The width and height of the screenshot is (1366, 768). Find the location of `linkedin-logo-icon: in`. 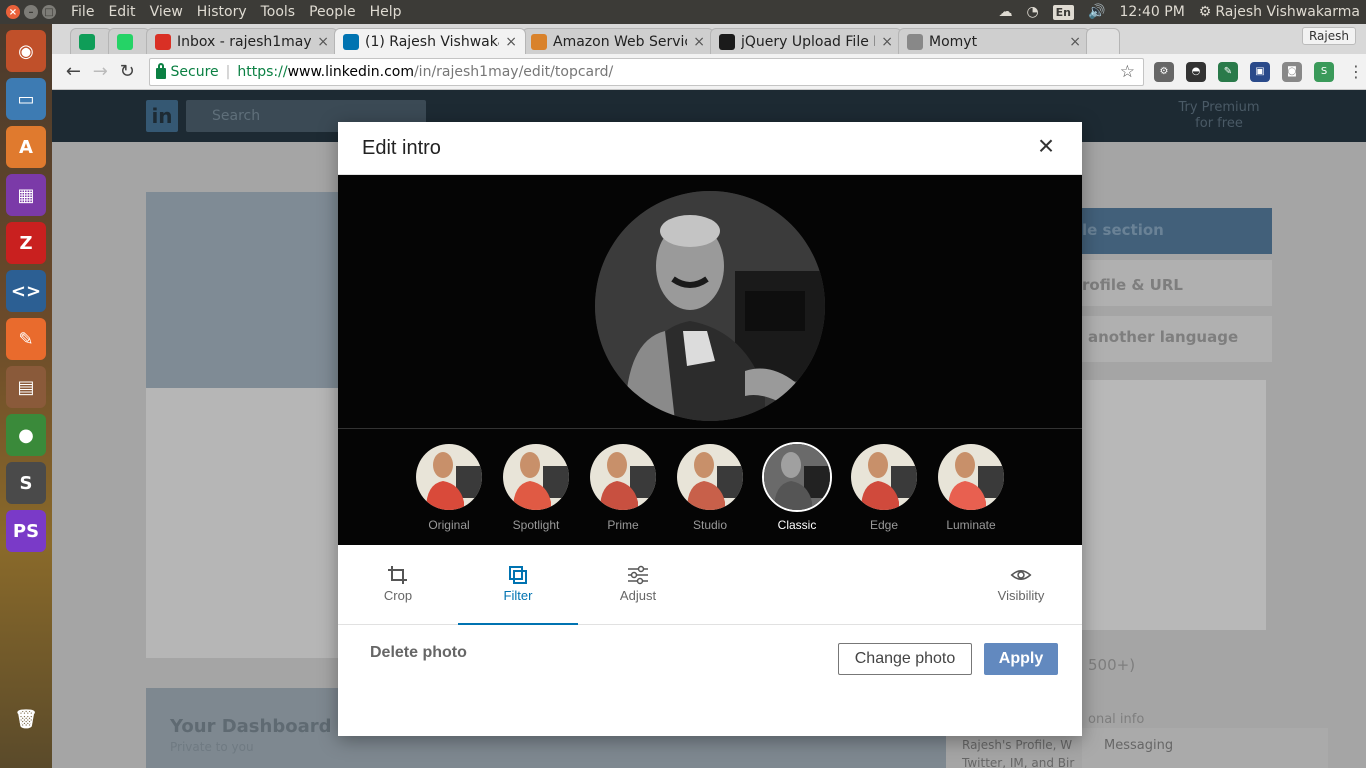

linkedin-logo-icon: in is located at coordinates (162, 116).